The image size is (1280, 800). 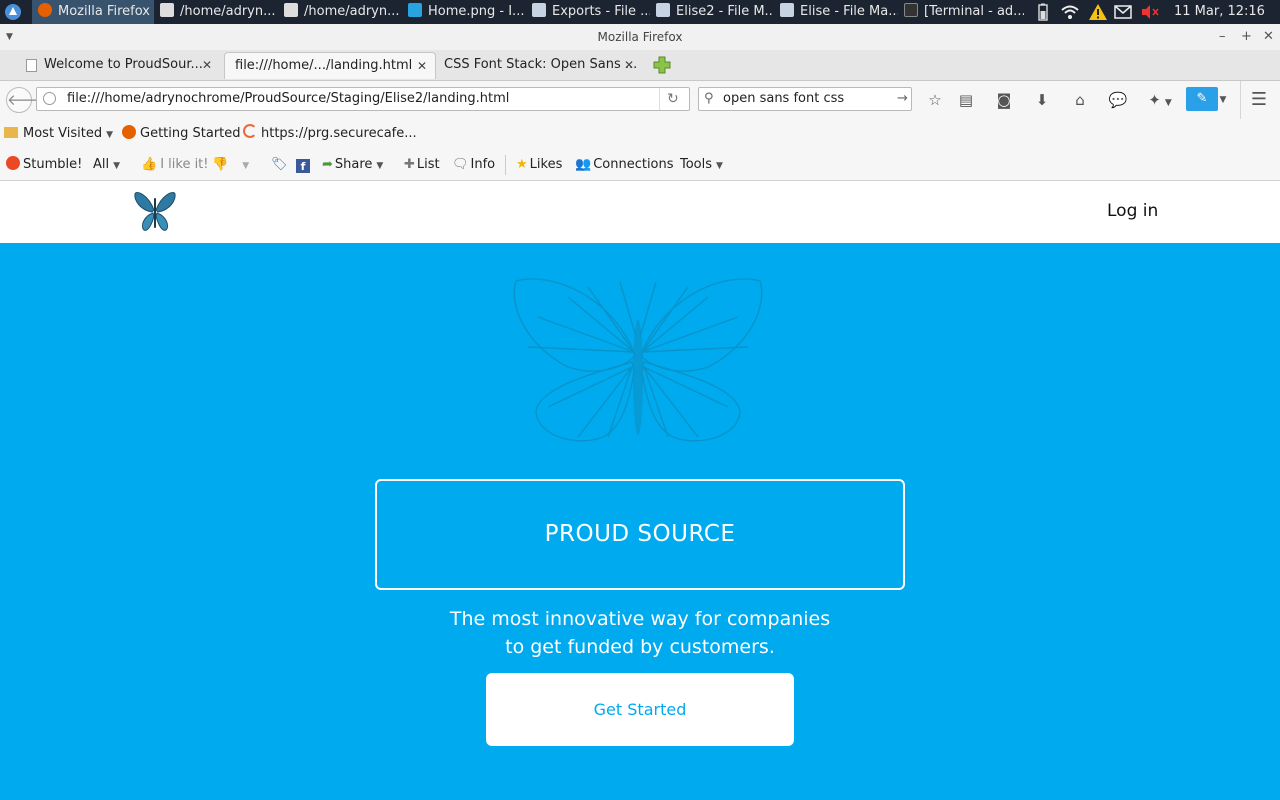 I want to click on butterfly-logo-icon, so click(x=155, y=211).